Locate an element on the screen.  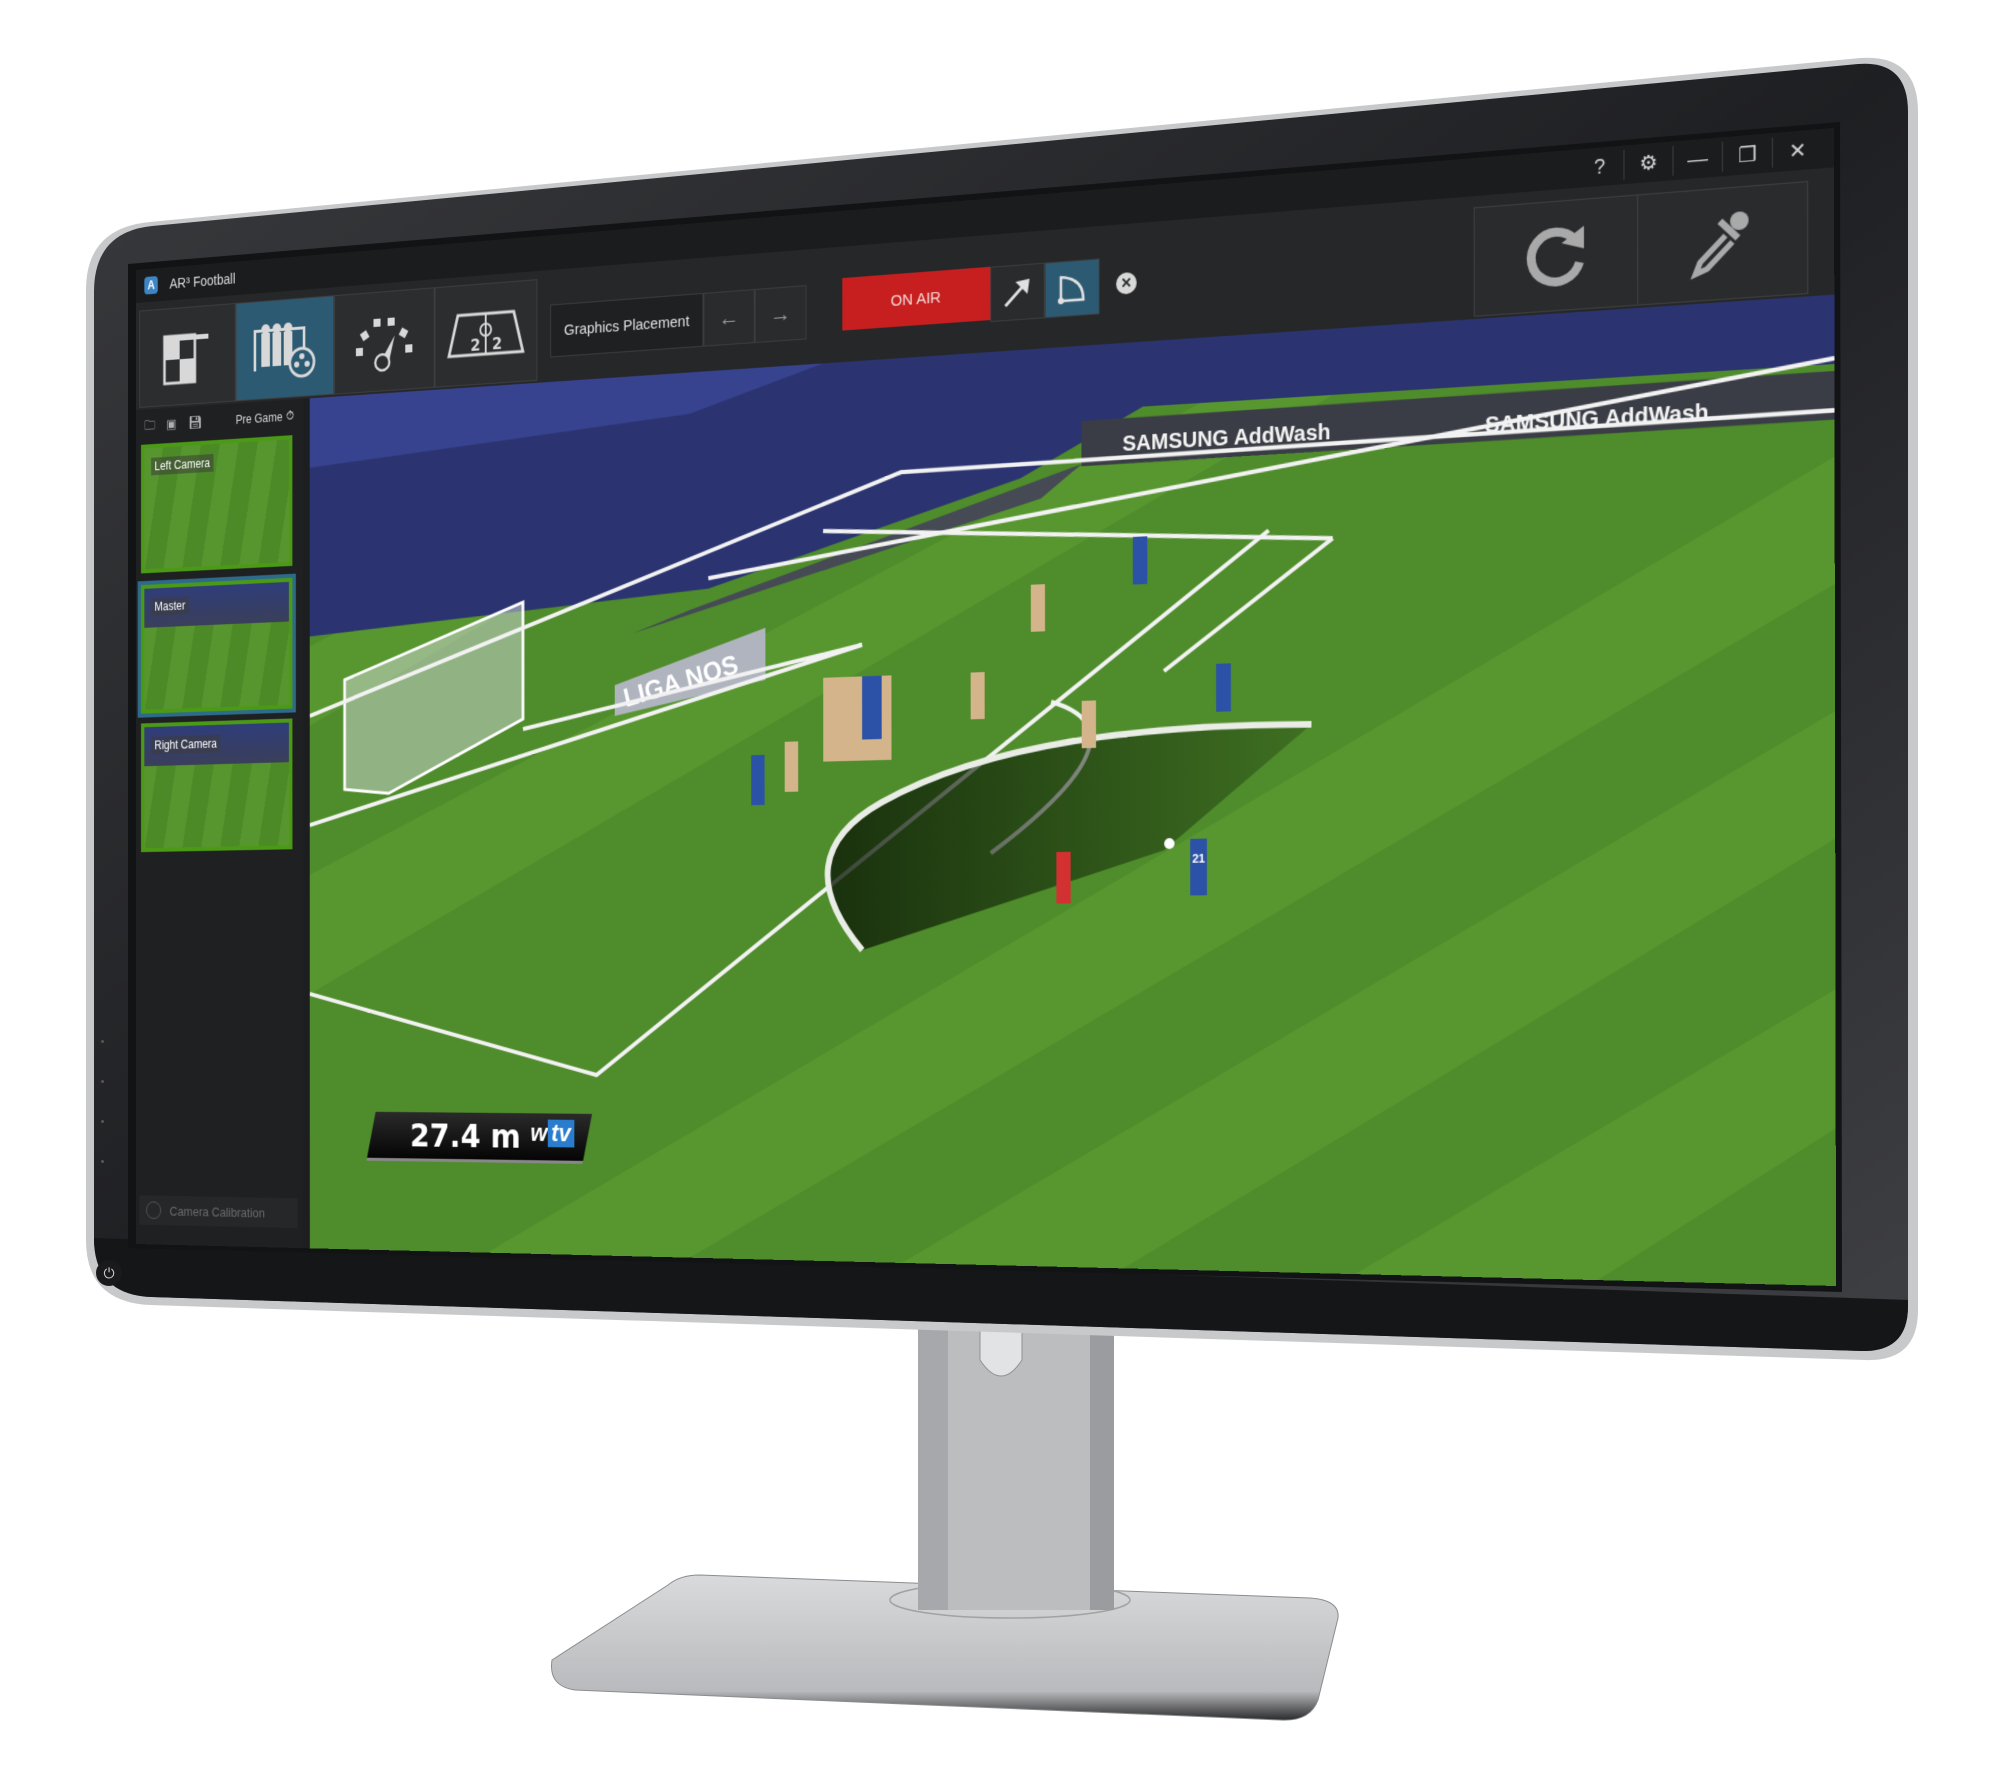
eyedropper-button is located at coordinates (1723, 243).